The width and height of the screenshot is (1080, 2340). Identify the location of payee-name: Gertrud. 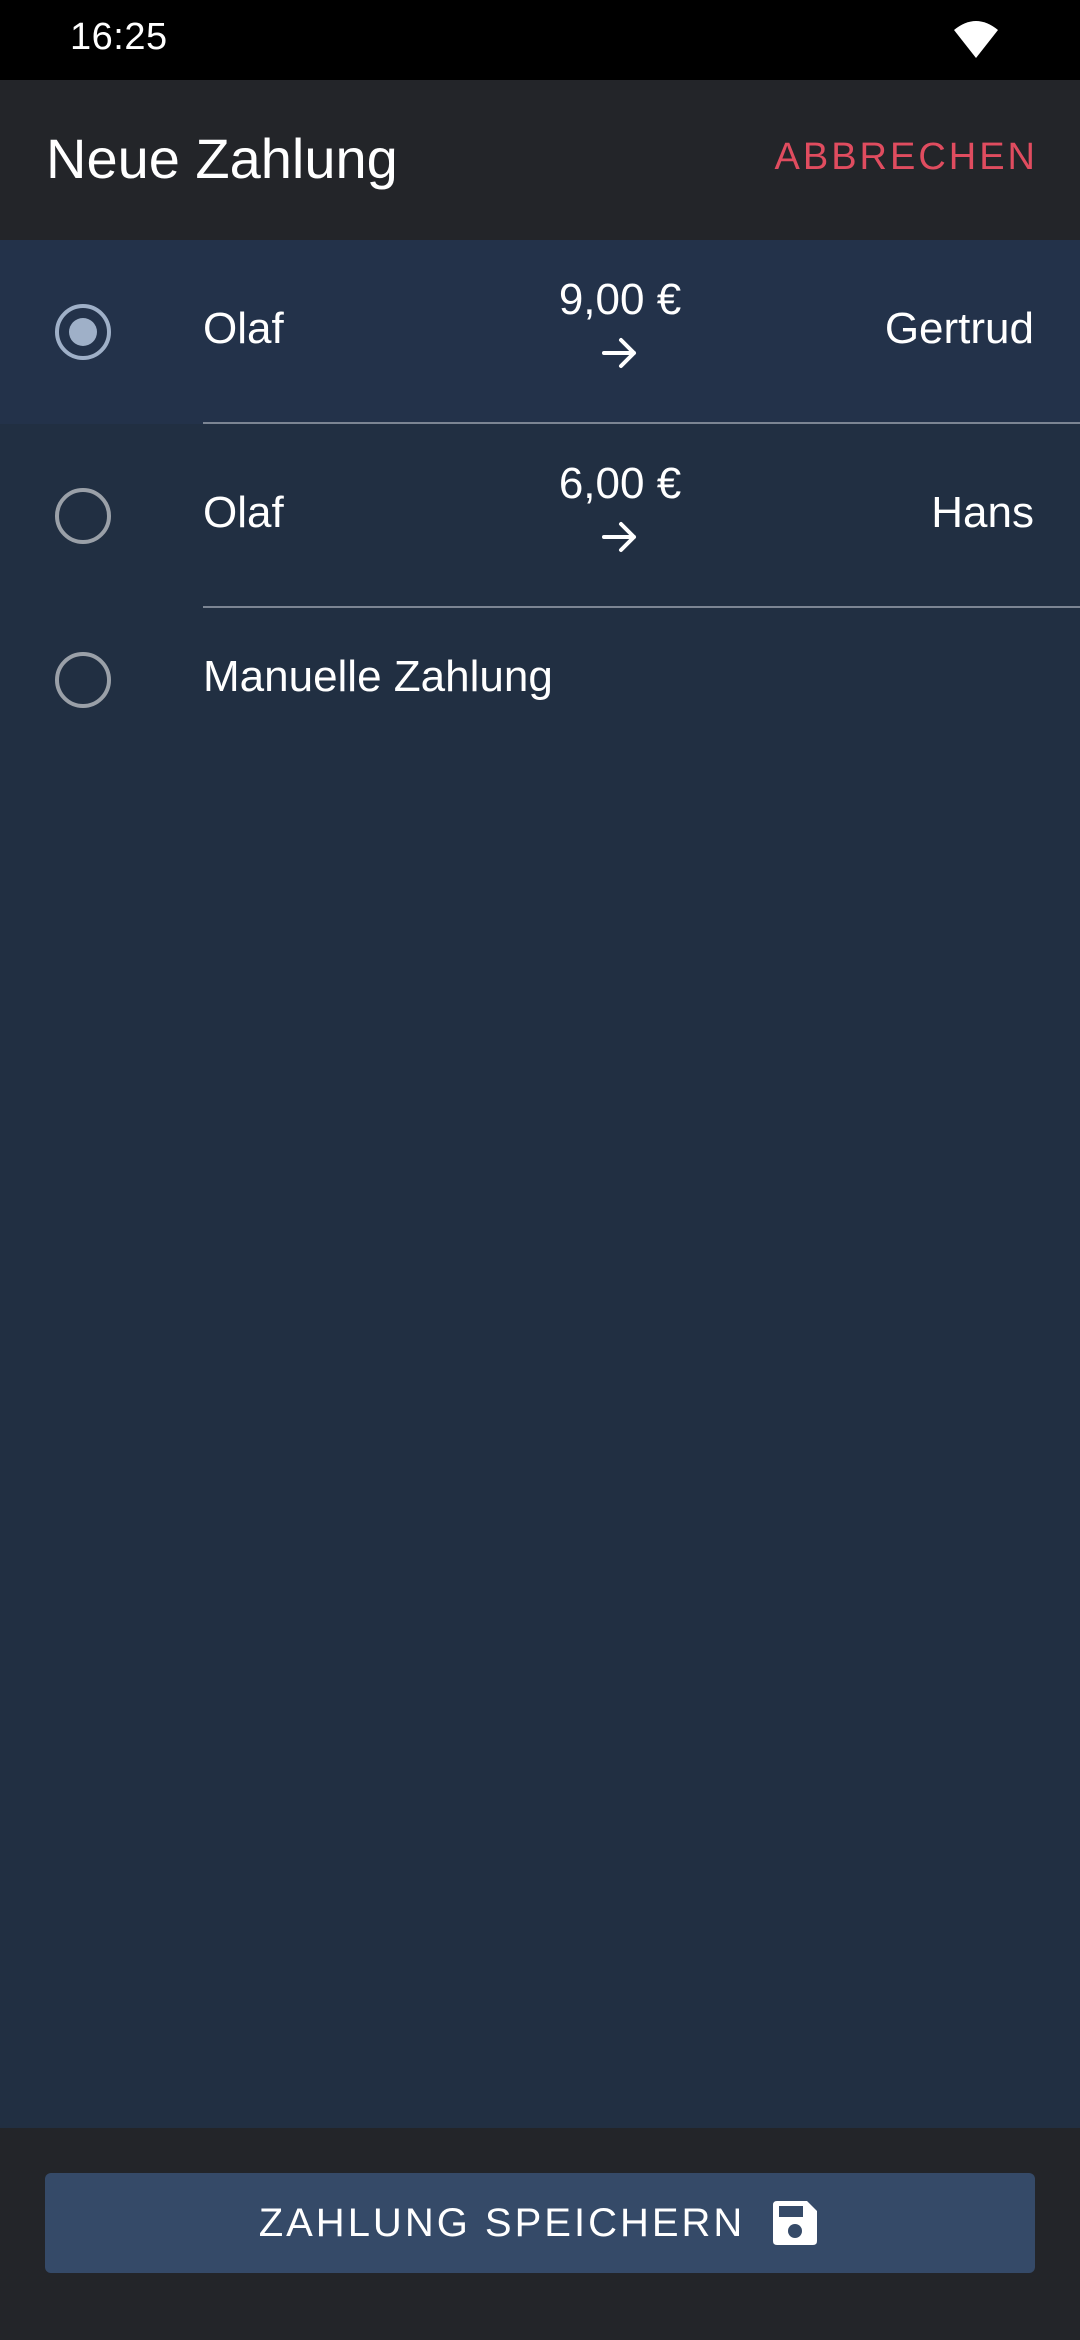
(959, 328).